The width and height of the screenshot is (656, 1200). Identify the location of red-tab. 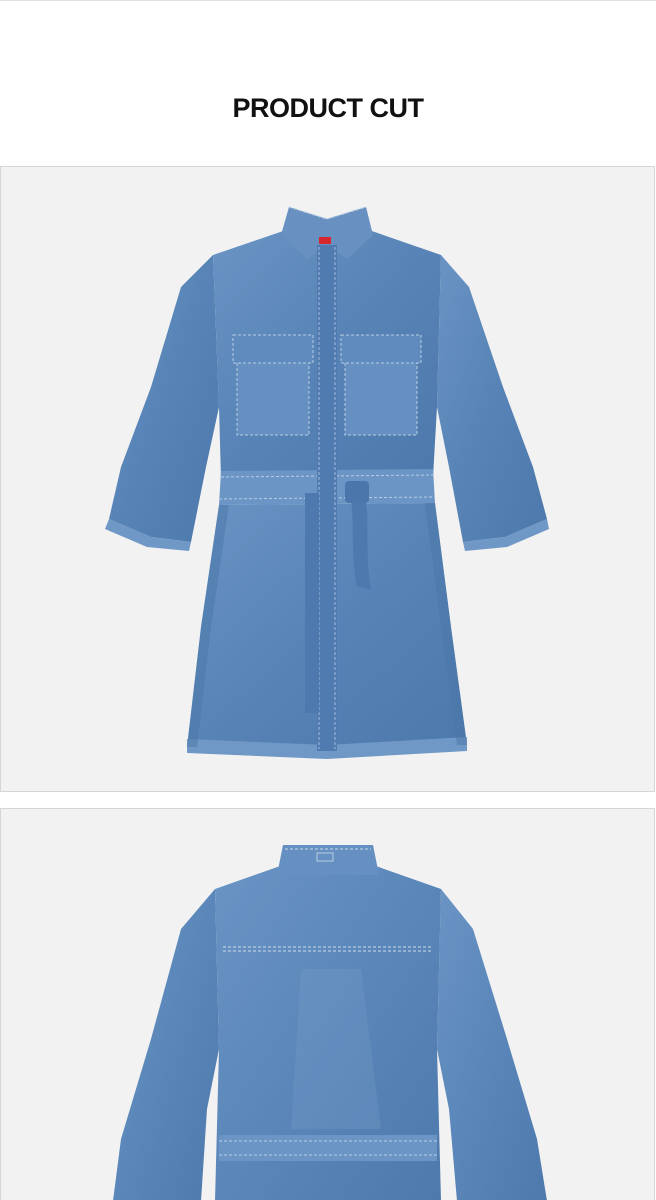
(325, 240).